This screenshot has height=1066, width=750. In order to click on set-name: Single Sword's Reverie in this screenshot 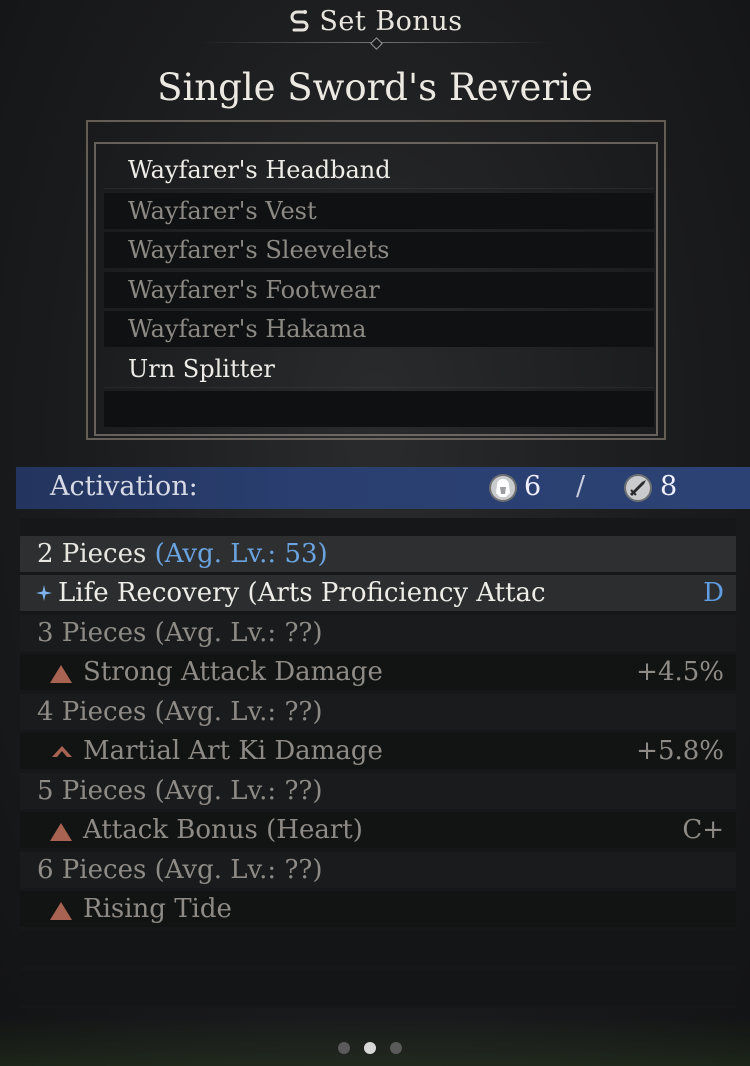, I will do `click(375, 87)`.